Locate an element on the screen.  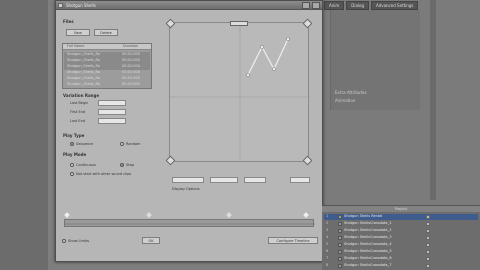
host-tab-bar: Anim Dialog Advanced Settings is located at coordinates (371, 5).